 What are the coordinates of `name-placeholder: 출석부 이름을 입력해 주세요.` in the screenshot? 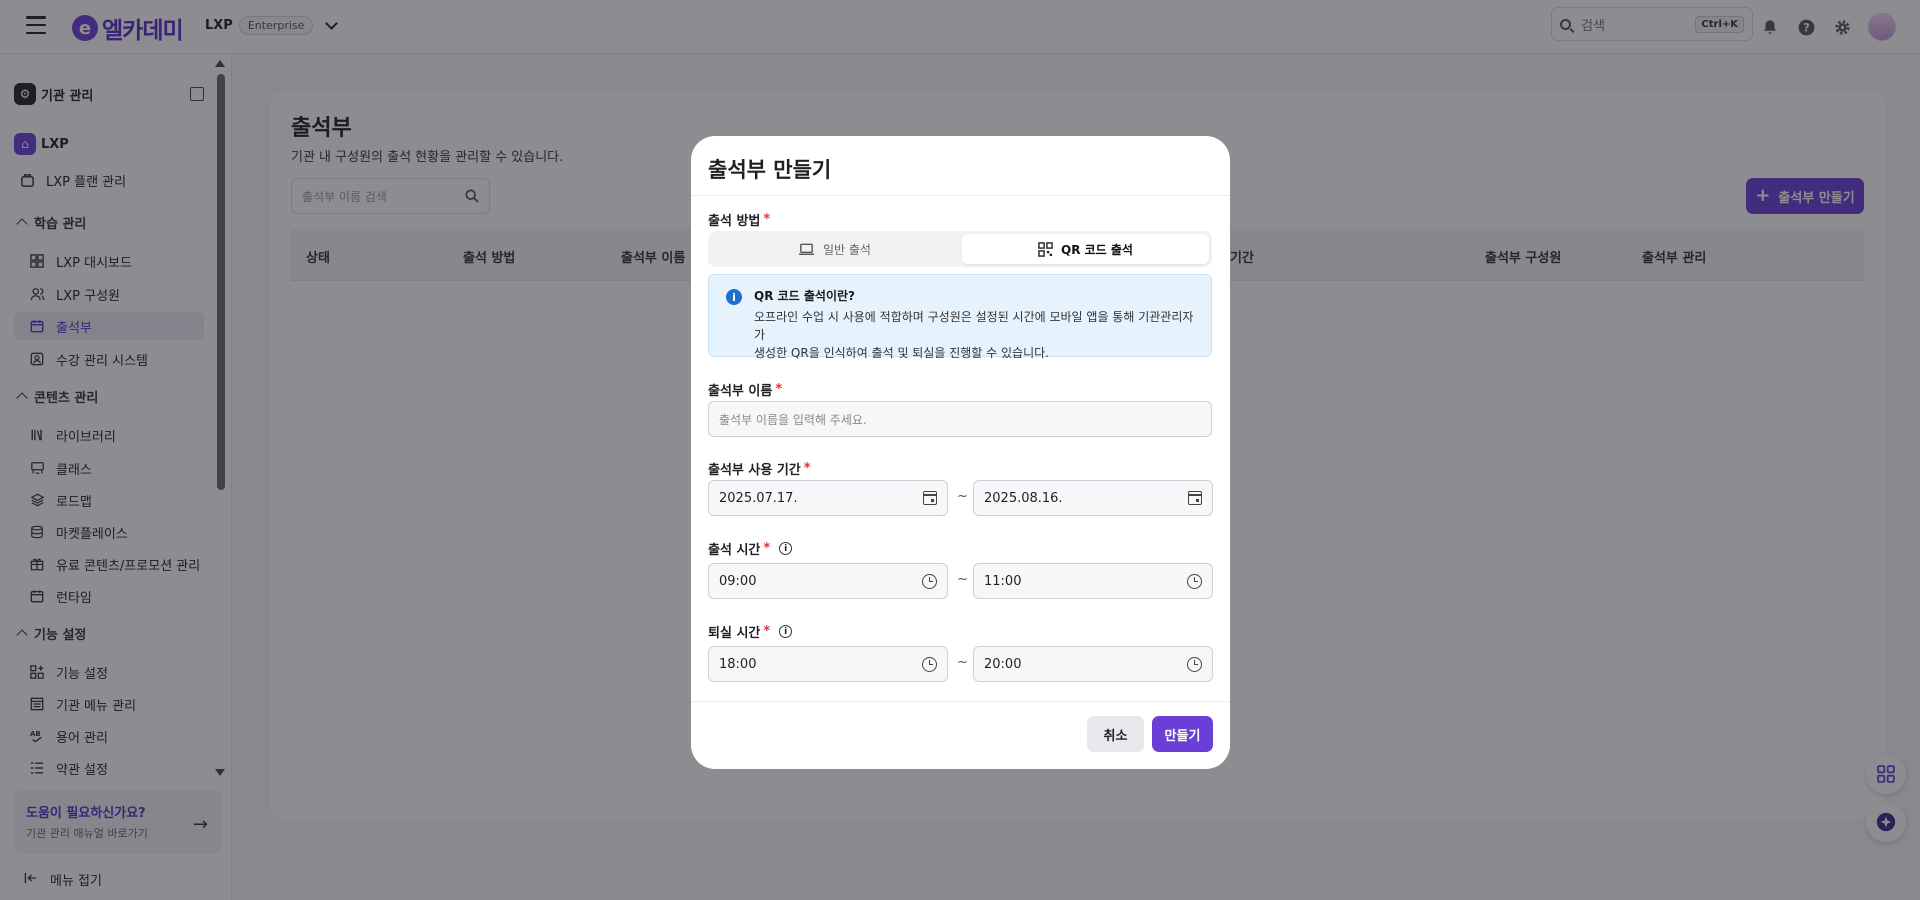 It's located at (793, 419).